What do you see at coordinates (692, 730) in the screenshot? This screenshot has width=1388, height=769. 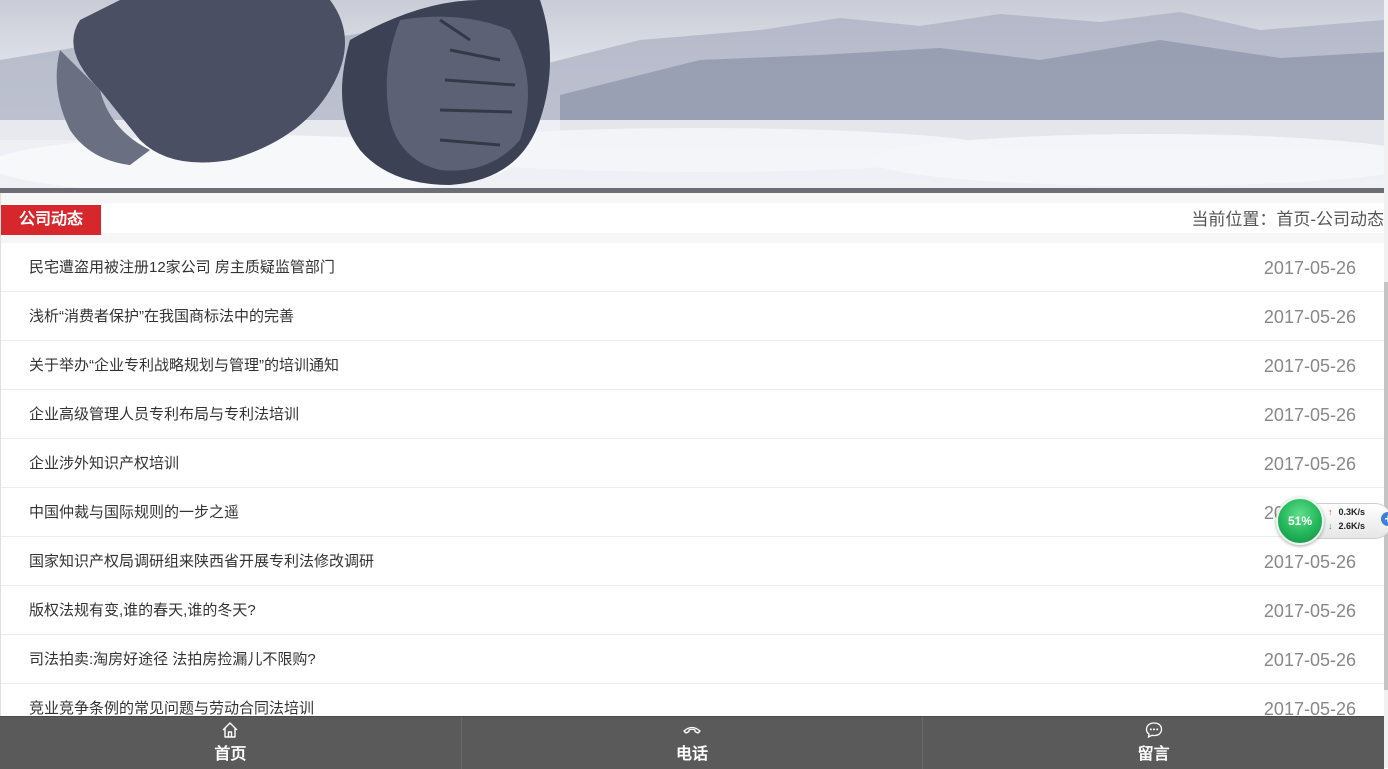 I see `phone-icon` at bounding box center [692, 730].